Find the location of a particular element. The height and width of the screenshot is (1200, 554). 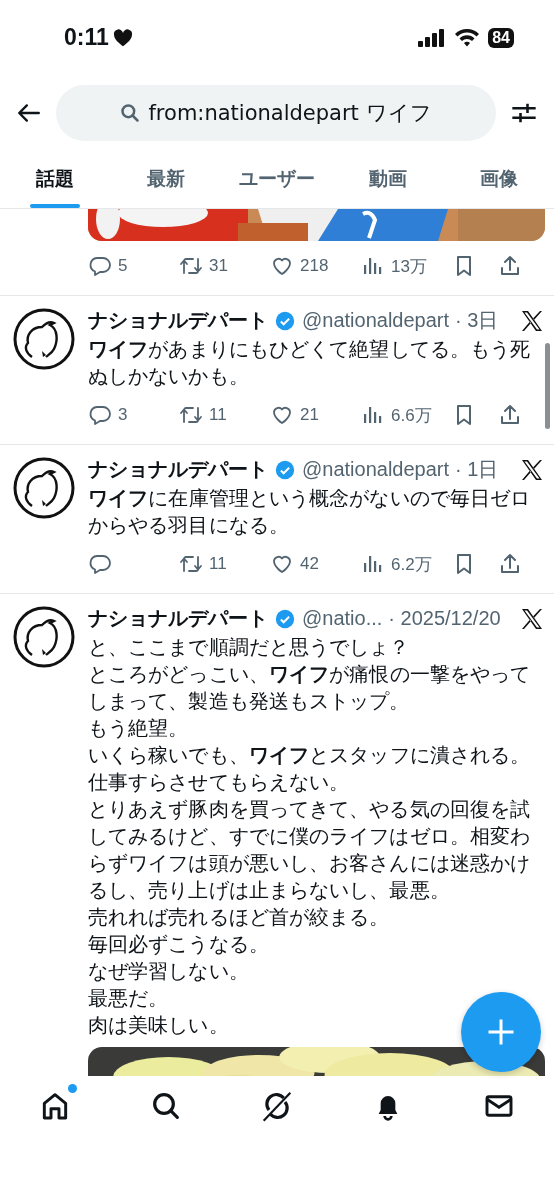

views-button: 6.2万 is located at coordinates (406, 564).